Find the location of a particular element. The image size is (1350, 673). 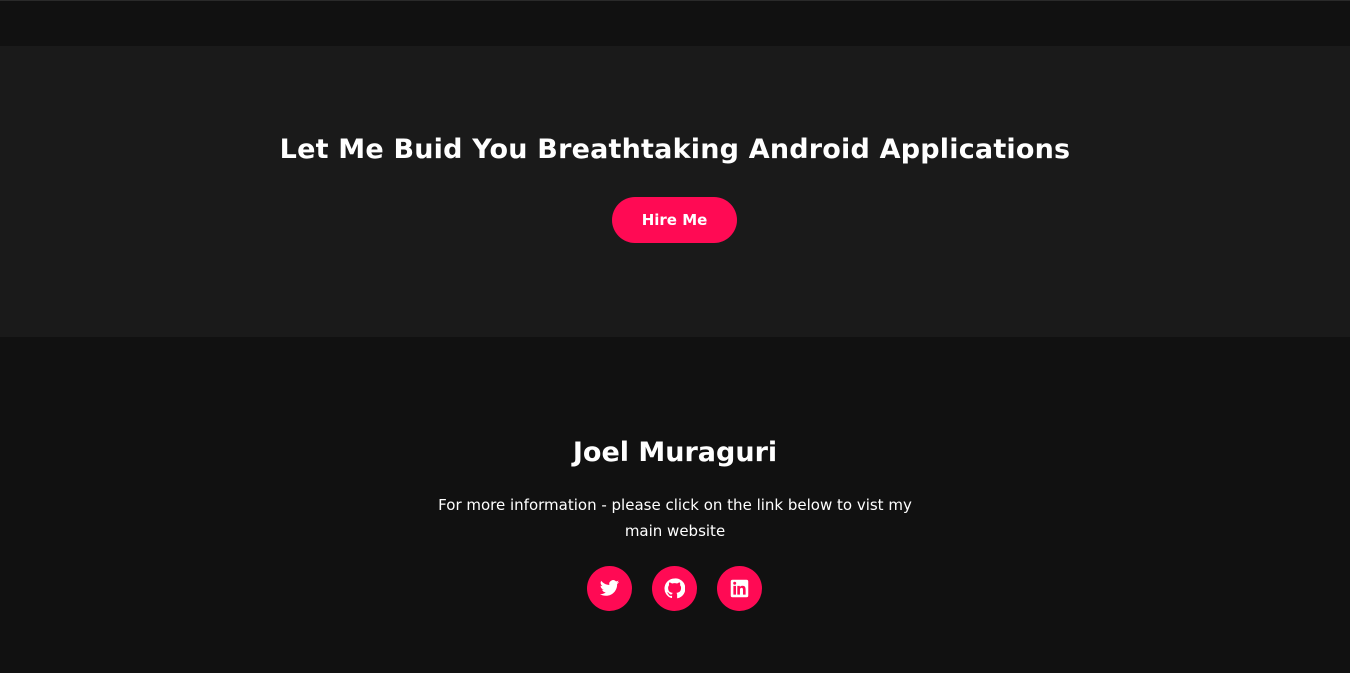

twitter-icon is located at coordinates (609, 588).